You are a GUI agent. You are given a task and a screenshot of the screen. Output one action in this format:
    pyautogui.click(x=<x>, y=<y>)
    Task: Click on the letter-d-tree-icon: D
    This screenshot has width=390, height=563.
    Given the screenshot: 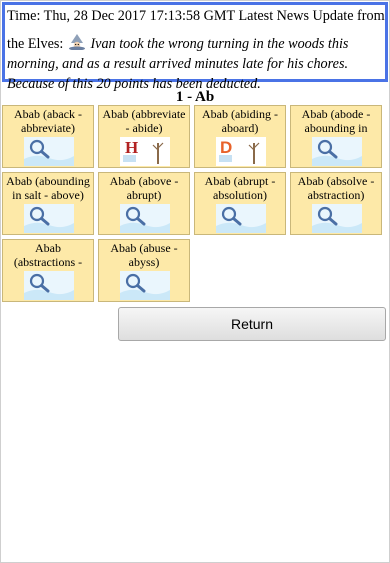 What is the action you would take?
    pyautogui.click(x=241, y=151)
    